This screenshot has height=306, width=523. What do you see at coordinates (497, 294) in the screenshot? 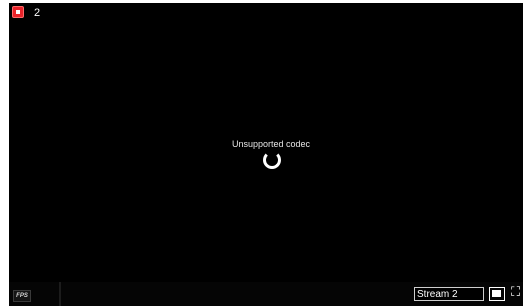
I see `window-icon` at bounding box center [497, 294].